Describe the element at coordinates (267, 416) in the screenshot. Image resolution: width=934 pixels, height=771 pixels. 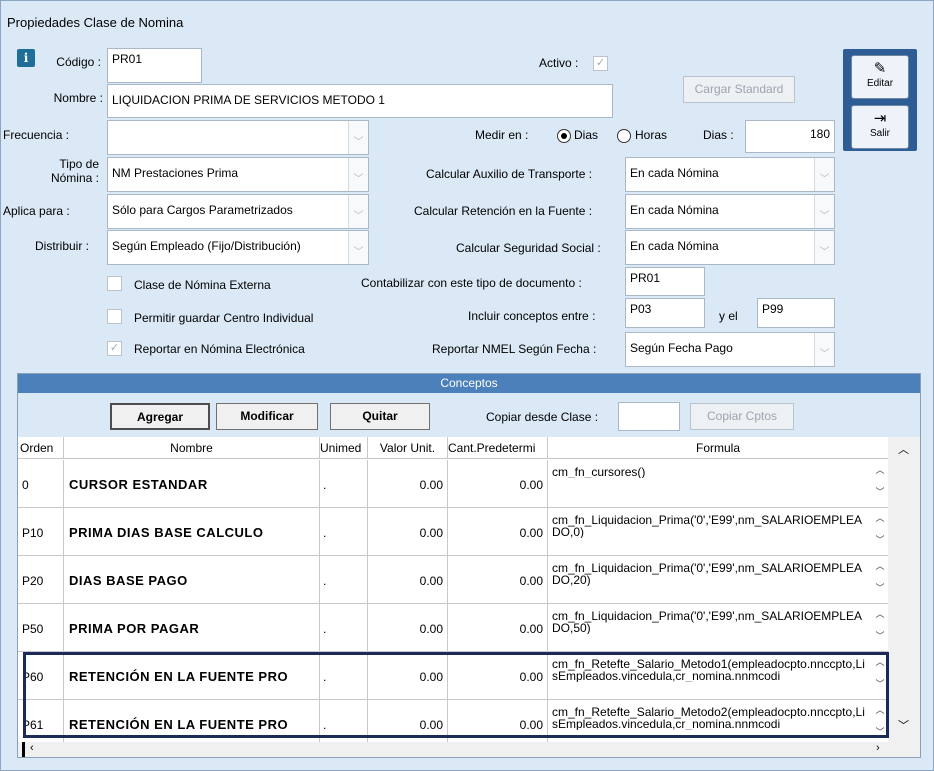
I see `modificar-button: Modificar` at that location.